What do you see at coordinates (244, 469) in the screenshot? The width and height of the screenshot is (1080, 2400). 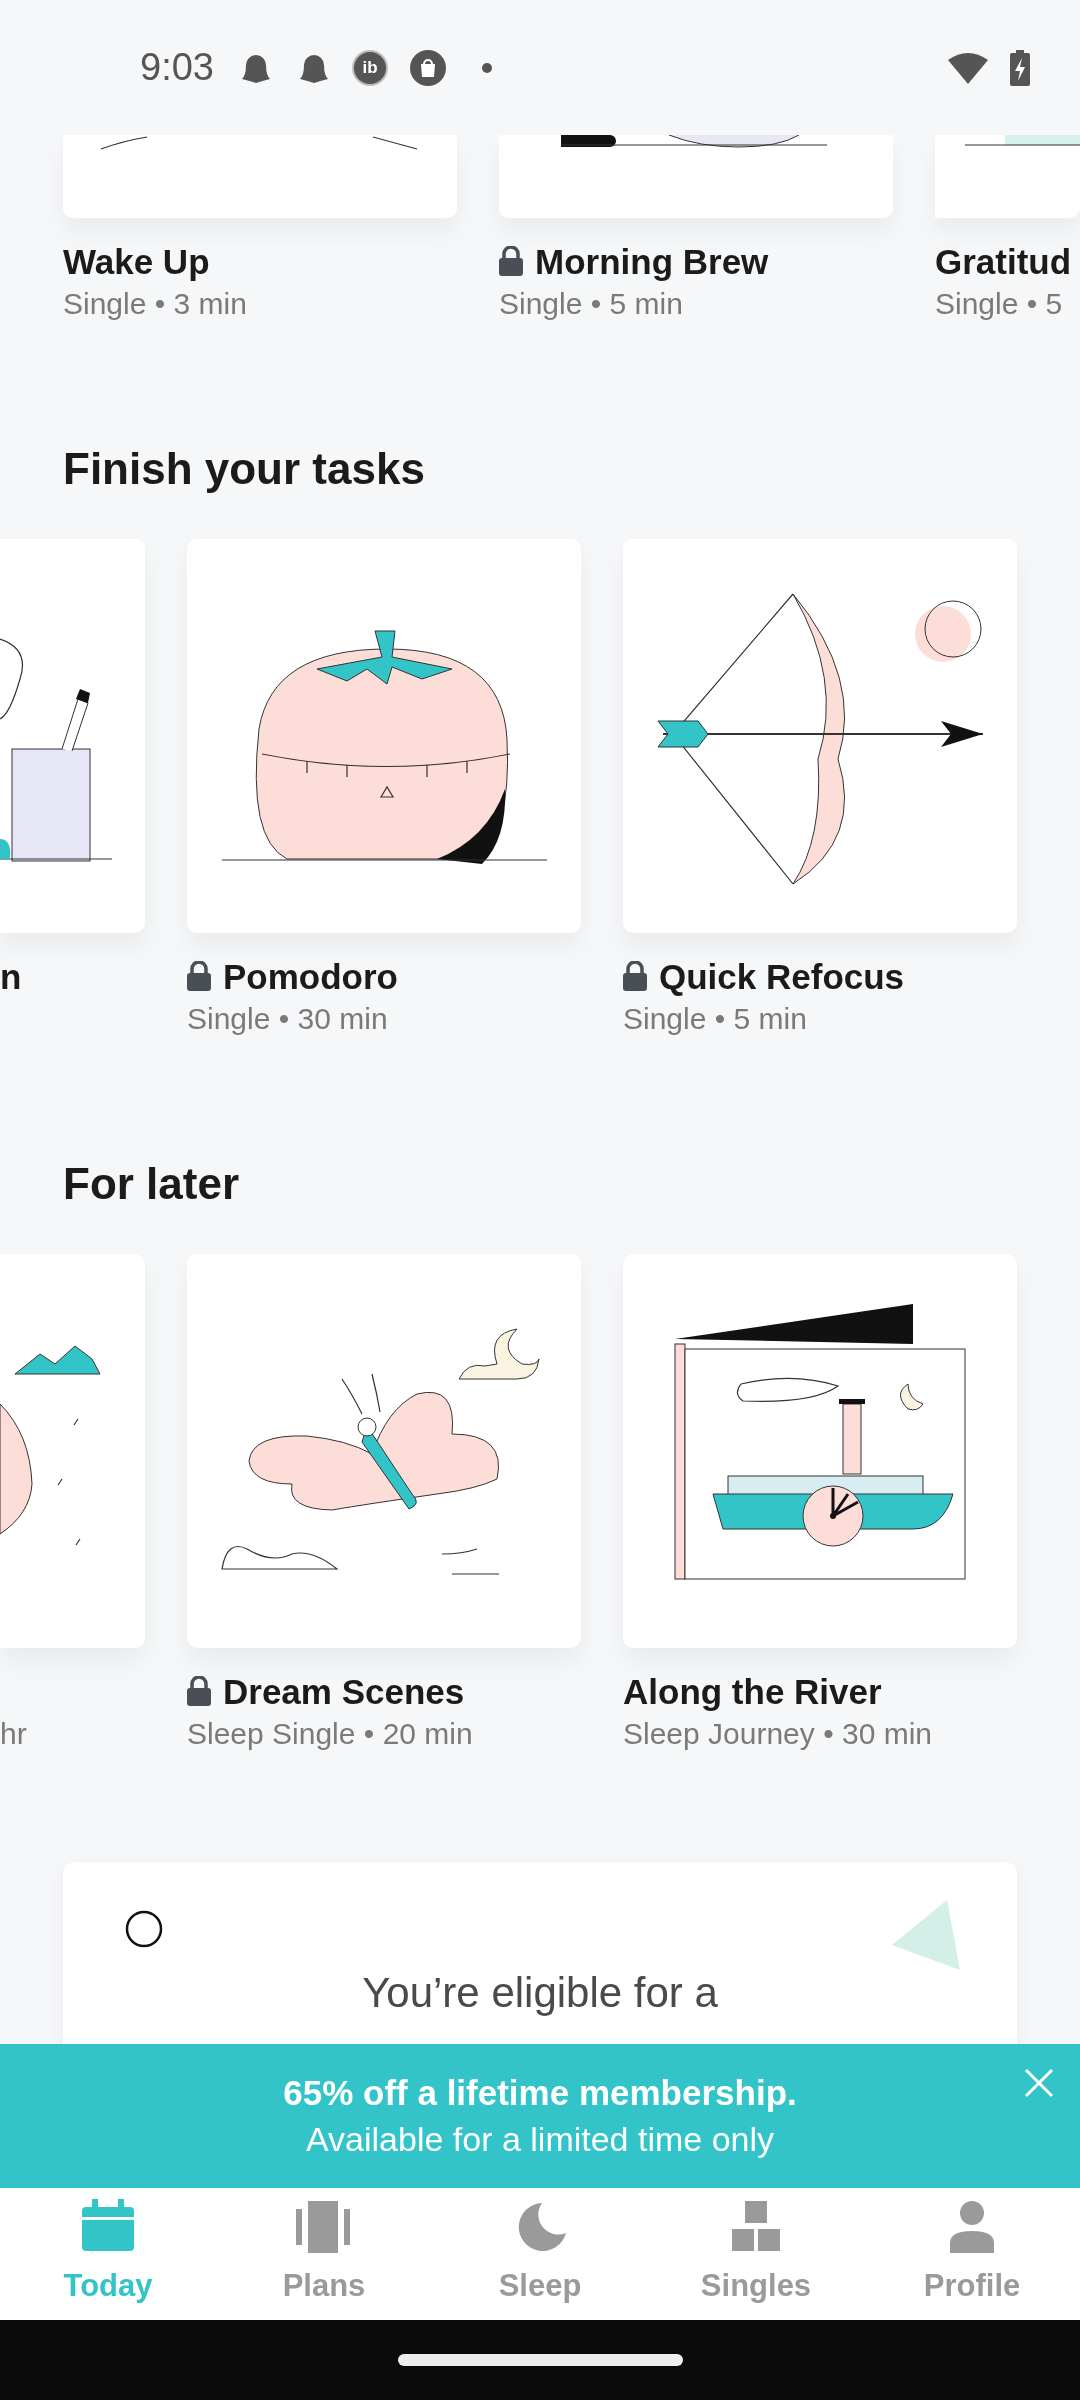 I see `section-heading: Finish your tasks` at bounding box center [244, 469].